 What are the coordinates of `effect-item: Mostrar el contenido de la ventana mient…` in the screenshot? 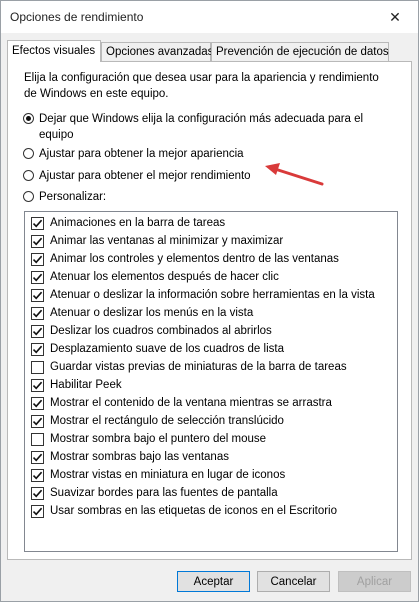 It's located at (181, 403).